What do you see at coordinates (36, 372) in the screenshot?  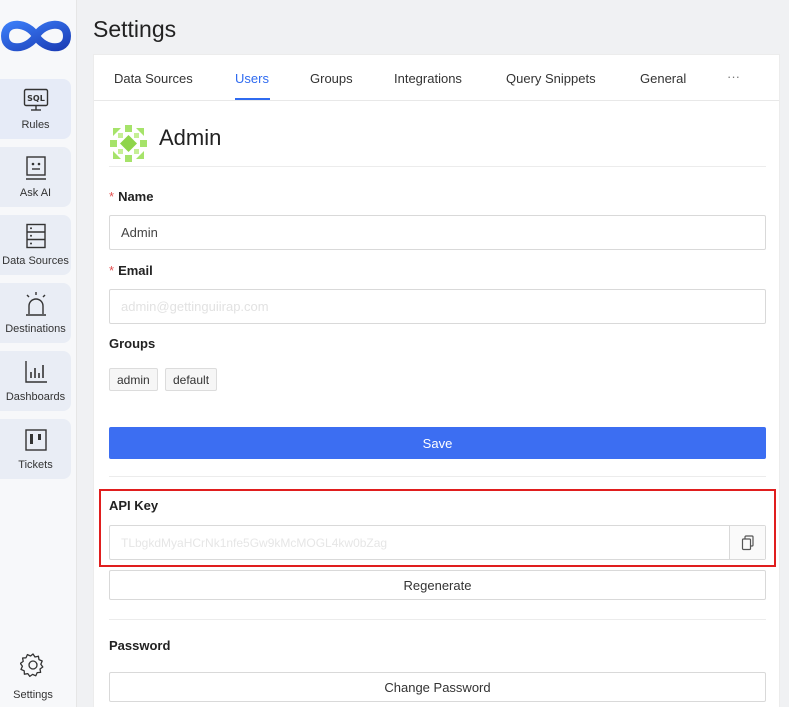 I see `bar-chart-icon` at bounding box center [36, 372].